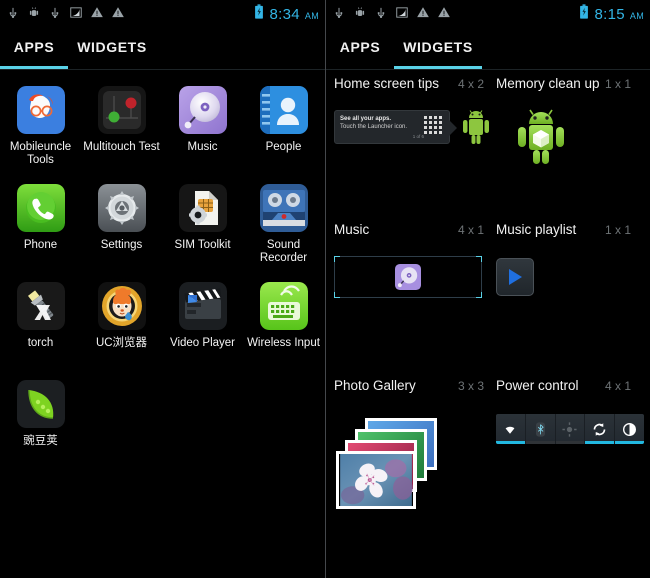 The width and height of the screenshot is (650, 578). What do you see at coordinates (283, 147) in the screenshot?
I see `app-label: People` at bounding box center [283, 147].